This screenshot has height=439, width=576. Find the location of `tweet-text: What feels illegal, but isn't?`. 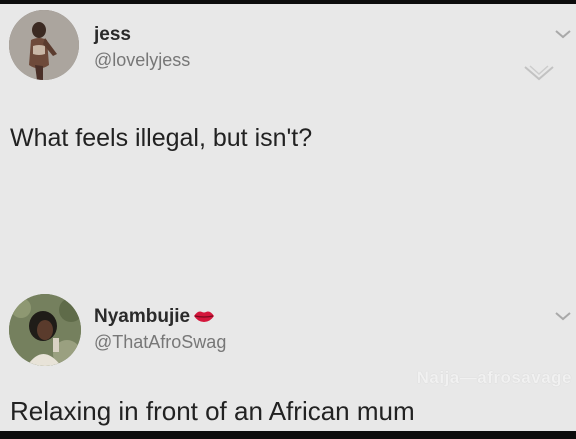

tweet-text: What feels illegal, but isn't? is located at coordinates (161, 138).